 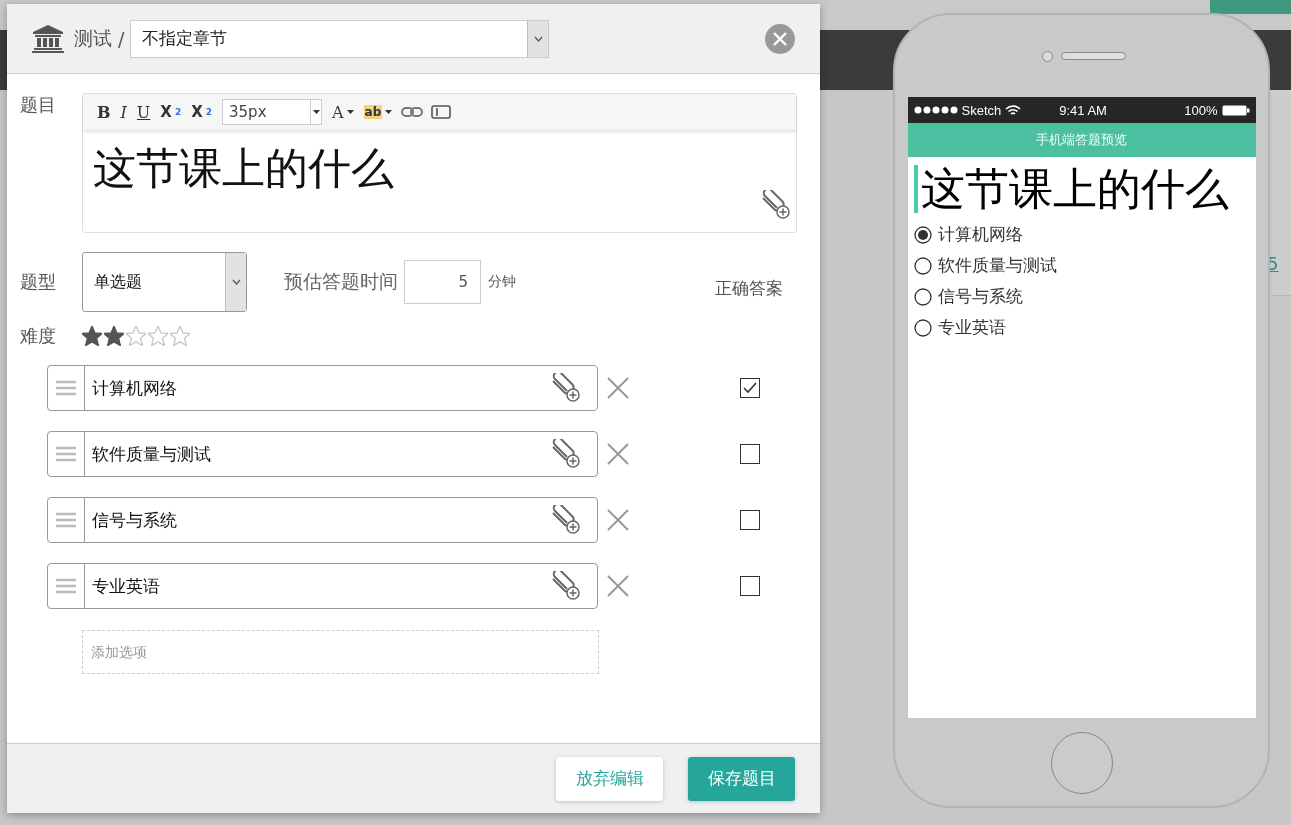 I want to click on difficulty-label: 难度, so click(x=38, y=336).